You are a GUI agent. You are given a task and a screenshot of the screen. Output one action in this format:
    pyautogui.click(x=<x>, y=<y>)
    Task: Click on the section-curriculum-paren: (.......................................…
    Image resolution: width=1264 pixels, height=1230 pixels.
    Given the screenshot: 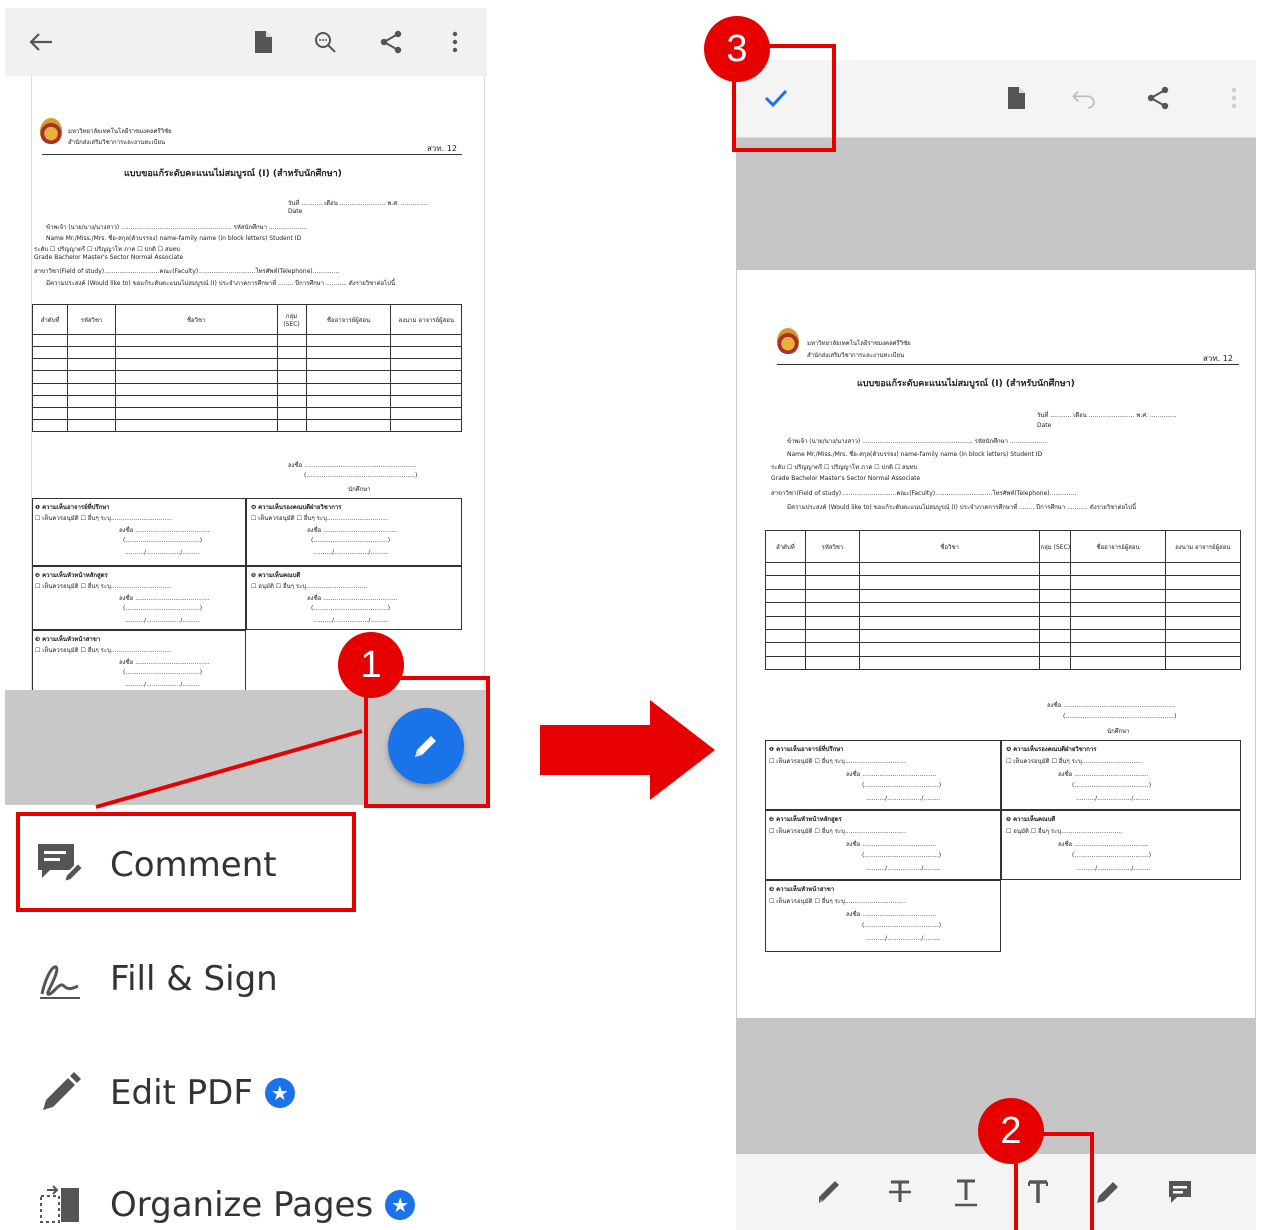 What is the action you would take?
    pyautogui.click(x=163, y=608)
    